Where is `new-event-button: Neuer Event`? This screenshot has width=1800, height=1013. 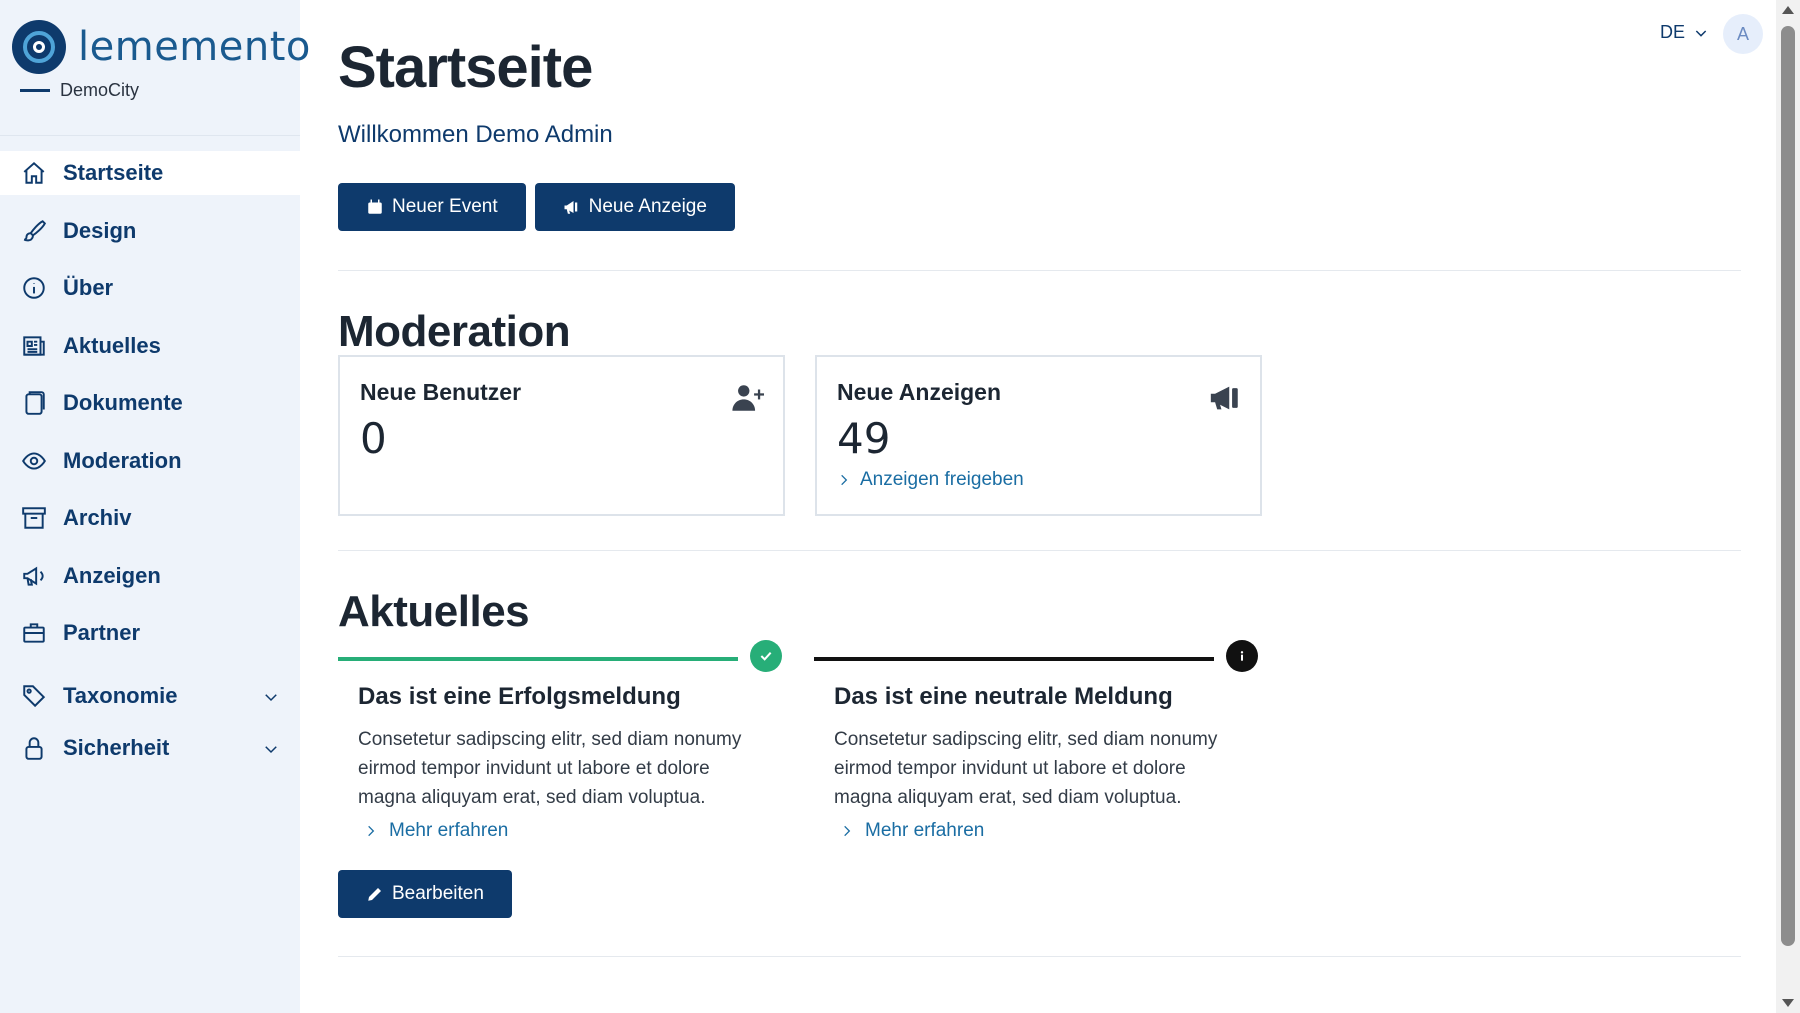
new-event-button: Neuer Event is located at coordinates (432, 207).